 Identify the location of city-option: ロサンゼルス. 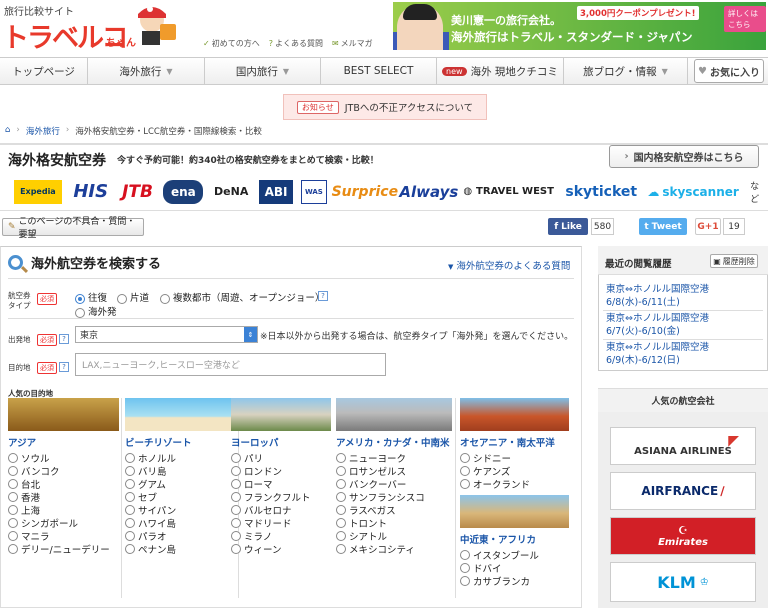
(396, 471).